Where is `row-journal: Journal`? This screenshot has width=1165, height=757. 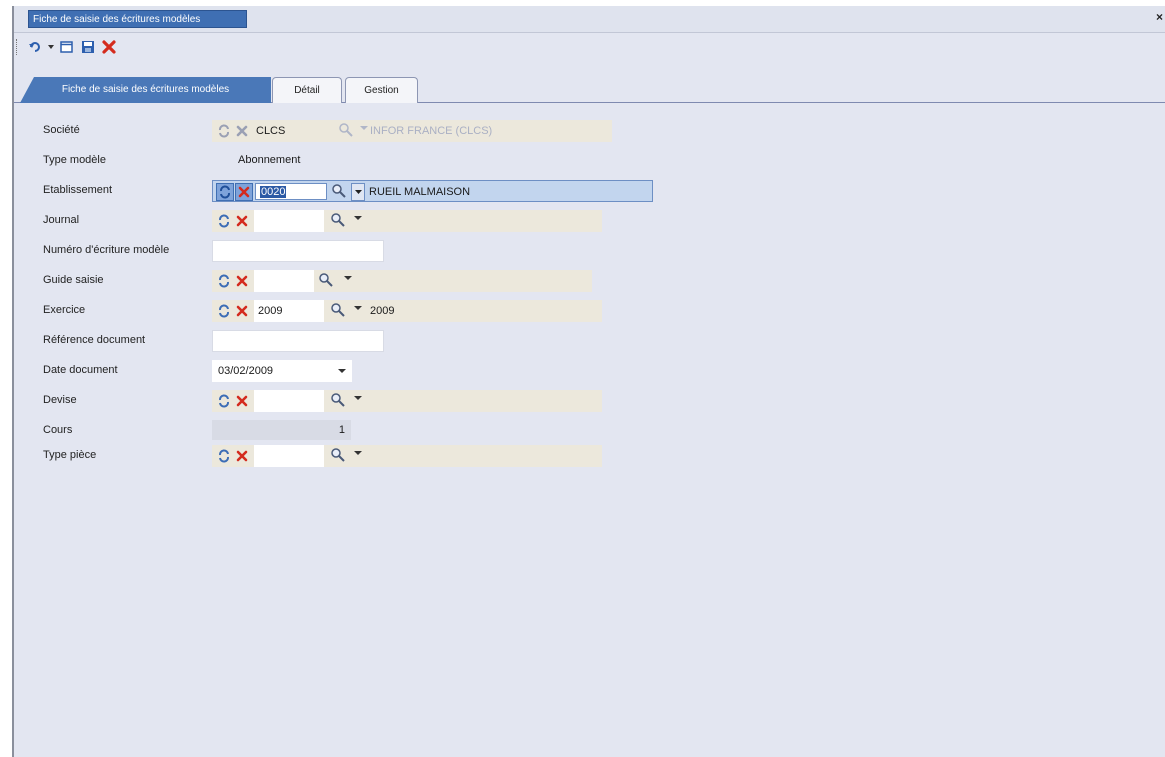
row-journal: Journal is located at coordinates (589, 221).